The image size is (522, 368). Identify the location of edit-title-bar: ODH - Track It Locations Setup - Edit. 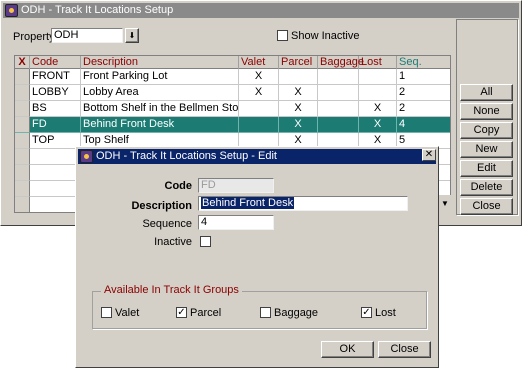
(257, 156).